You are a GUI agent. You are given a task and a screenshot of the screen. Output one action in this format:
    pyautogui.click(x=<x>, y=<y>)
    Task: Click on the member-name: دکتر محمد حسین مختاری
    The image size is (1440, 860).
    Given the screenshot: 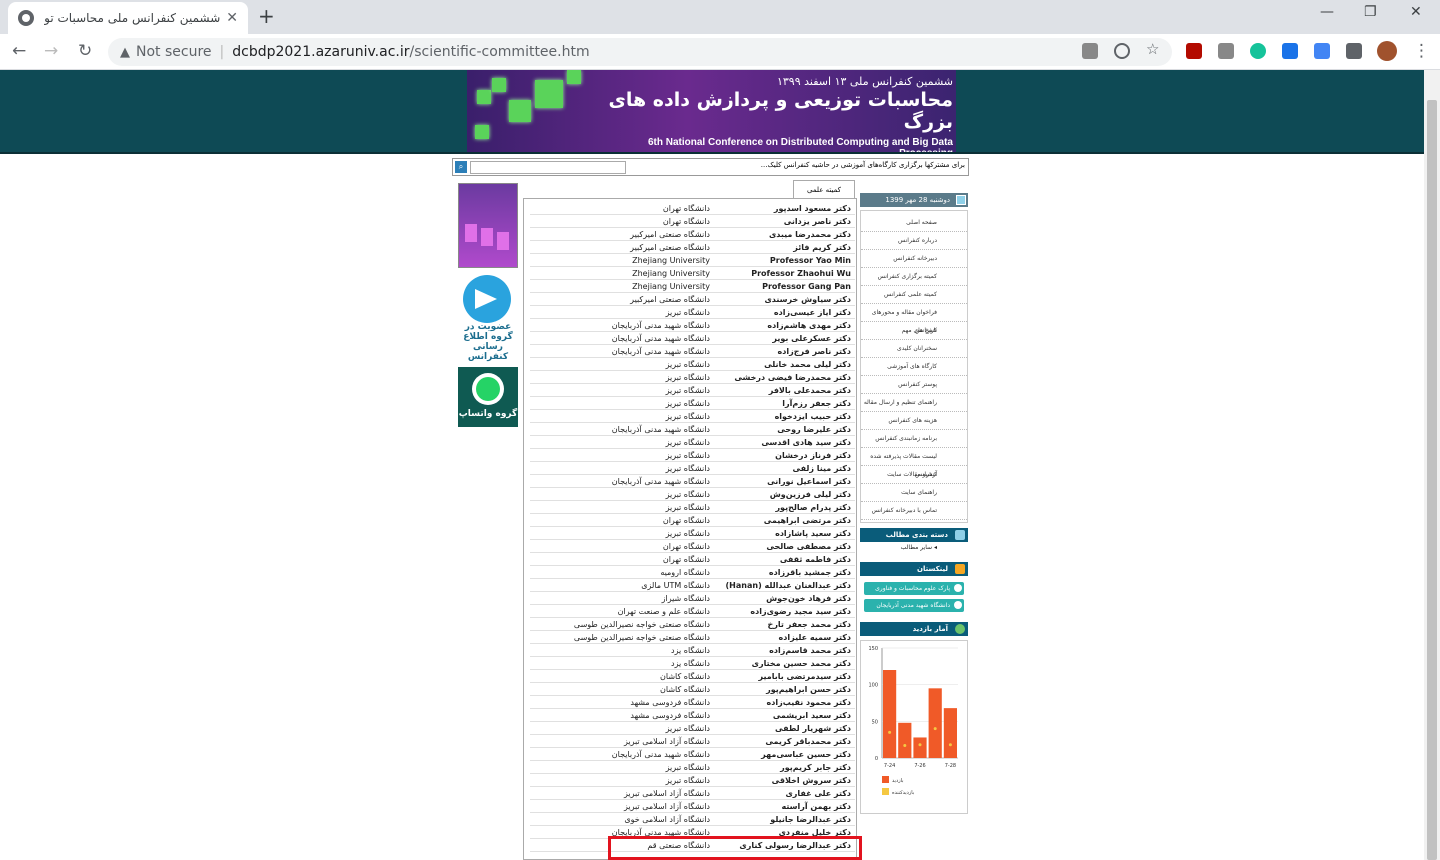 What is the action you would take?
    pyautogui.click(x=801, y=663)
    